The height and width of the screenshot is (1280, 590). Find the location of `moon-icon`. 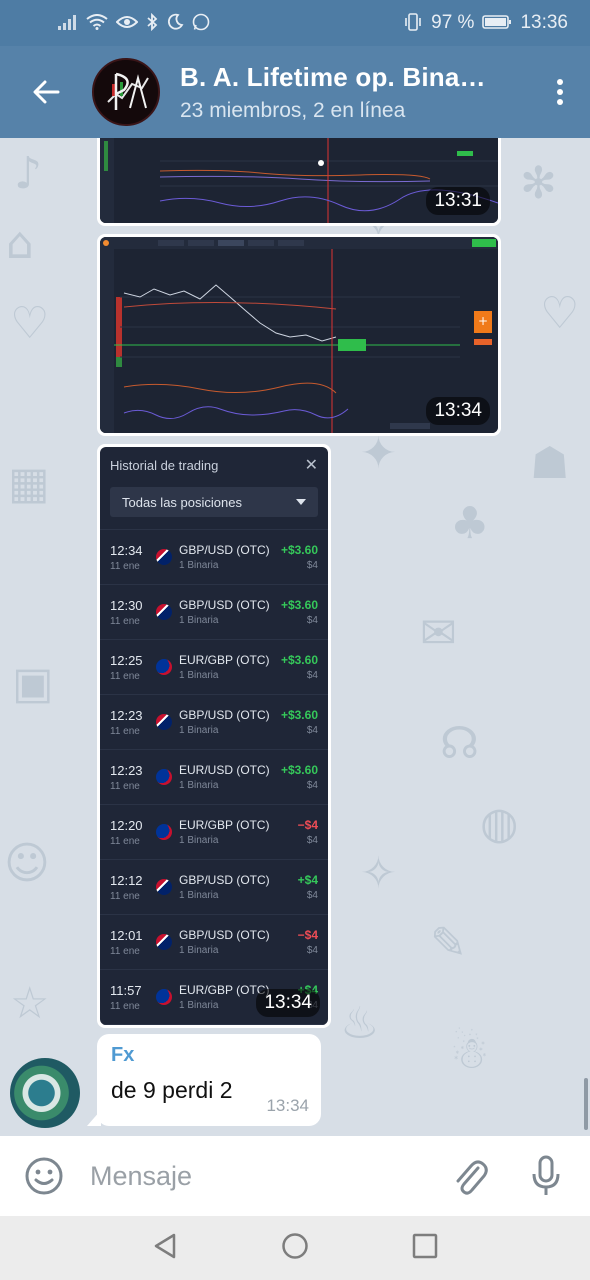

moon-icon is located at coordinates (175, 23).